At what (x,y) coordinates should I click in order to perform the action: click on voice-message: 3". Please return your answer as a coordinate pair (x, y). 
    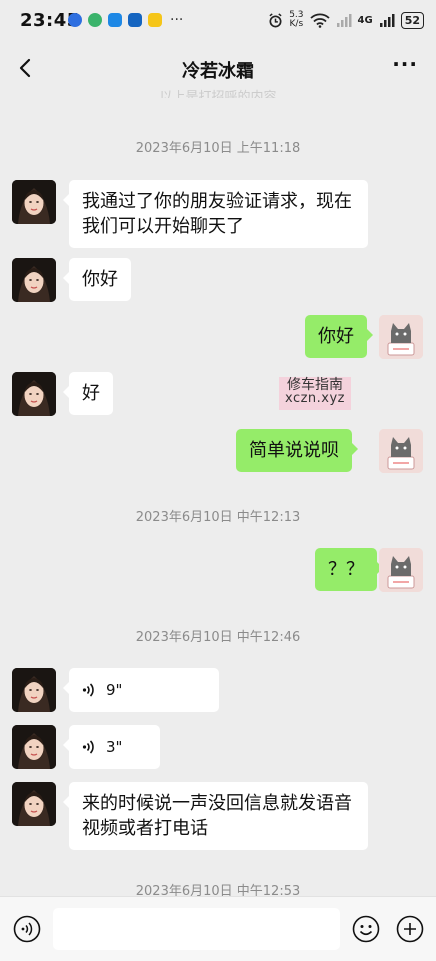
    Looking at the image, I should click on (111, 747).